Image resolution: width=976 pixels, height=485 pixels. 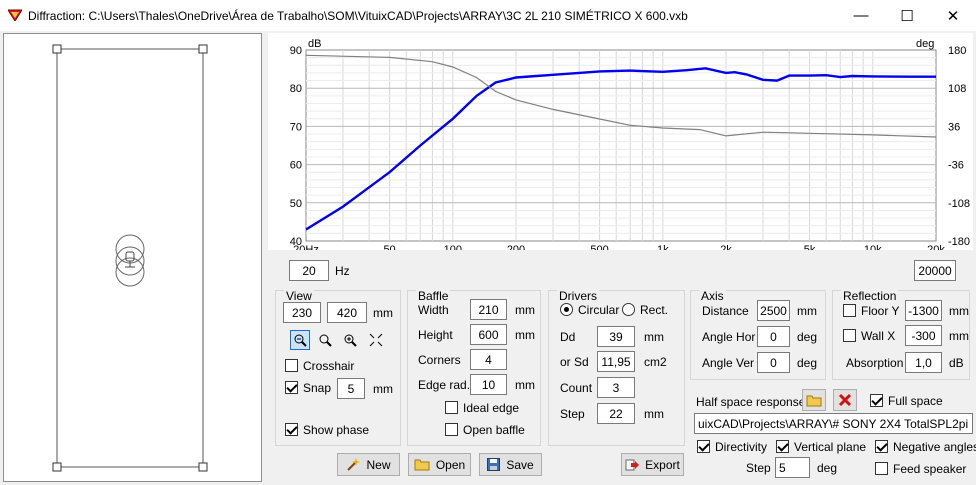 I want to click on zoom-out-icon, so click(x=300, y=340).